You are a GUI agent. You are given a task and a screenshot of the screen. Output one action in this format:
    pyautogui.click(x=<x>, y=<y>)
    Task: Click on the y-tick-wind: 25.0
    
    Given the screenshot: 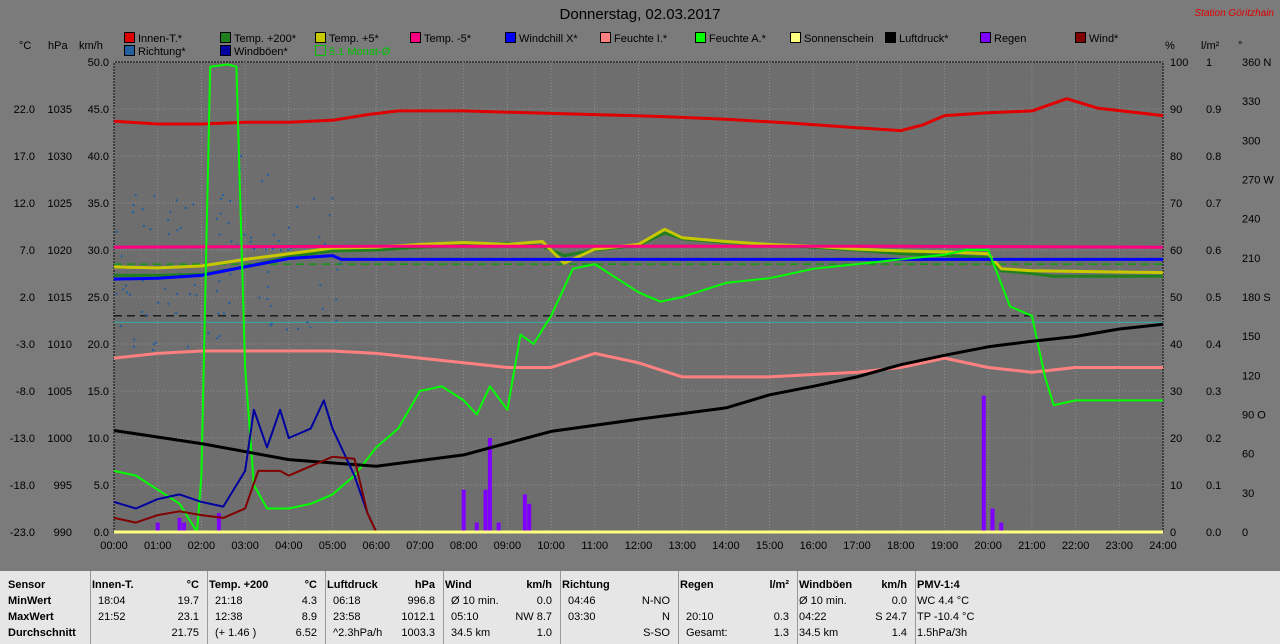 What is the action you would take?
    pyautogui.click(x=98, y=298)
    